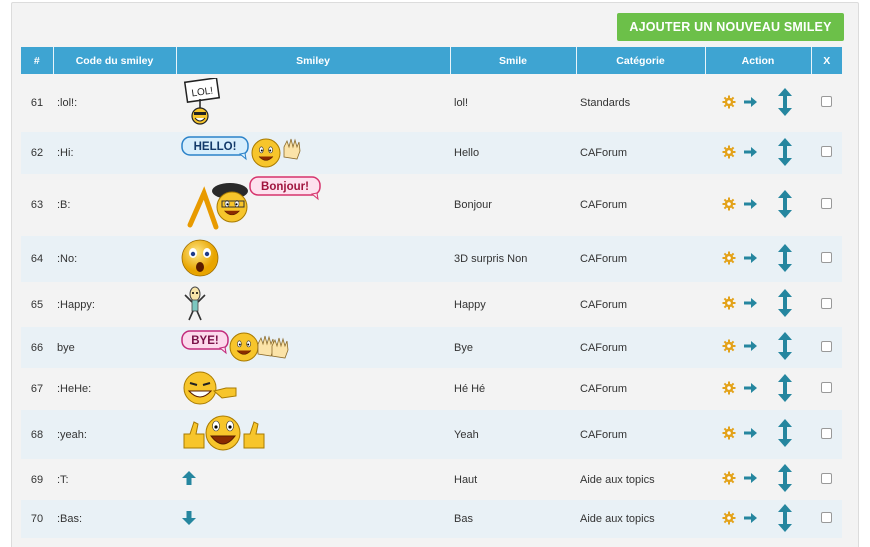 The image size is (870, 547). Describe the element at coordinates (313, 103) in the screenshot. I see `smiley-image-cell: LOL!` at that location.